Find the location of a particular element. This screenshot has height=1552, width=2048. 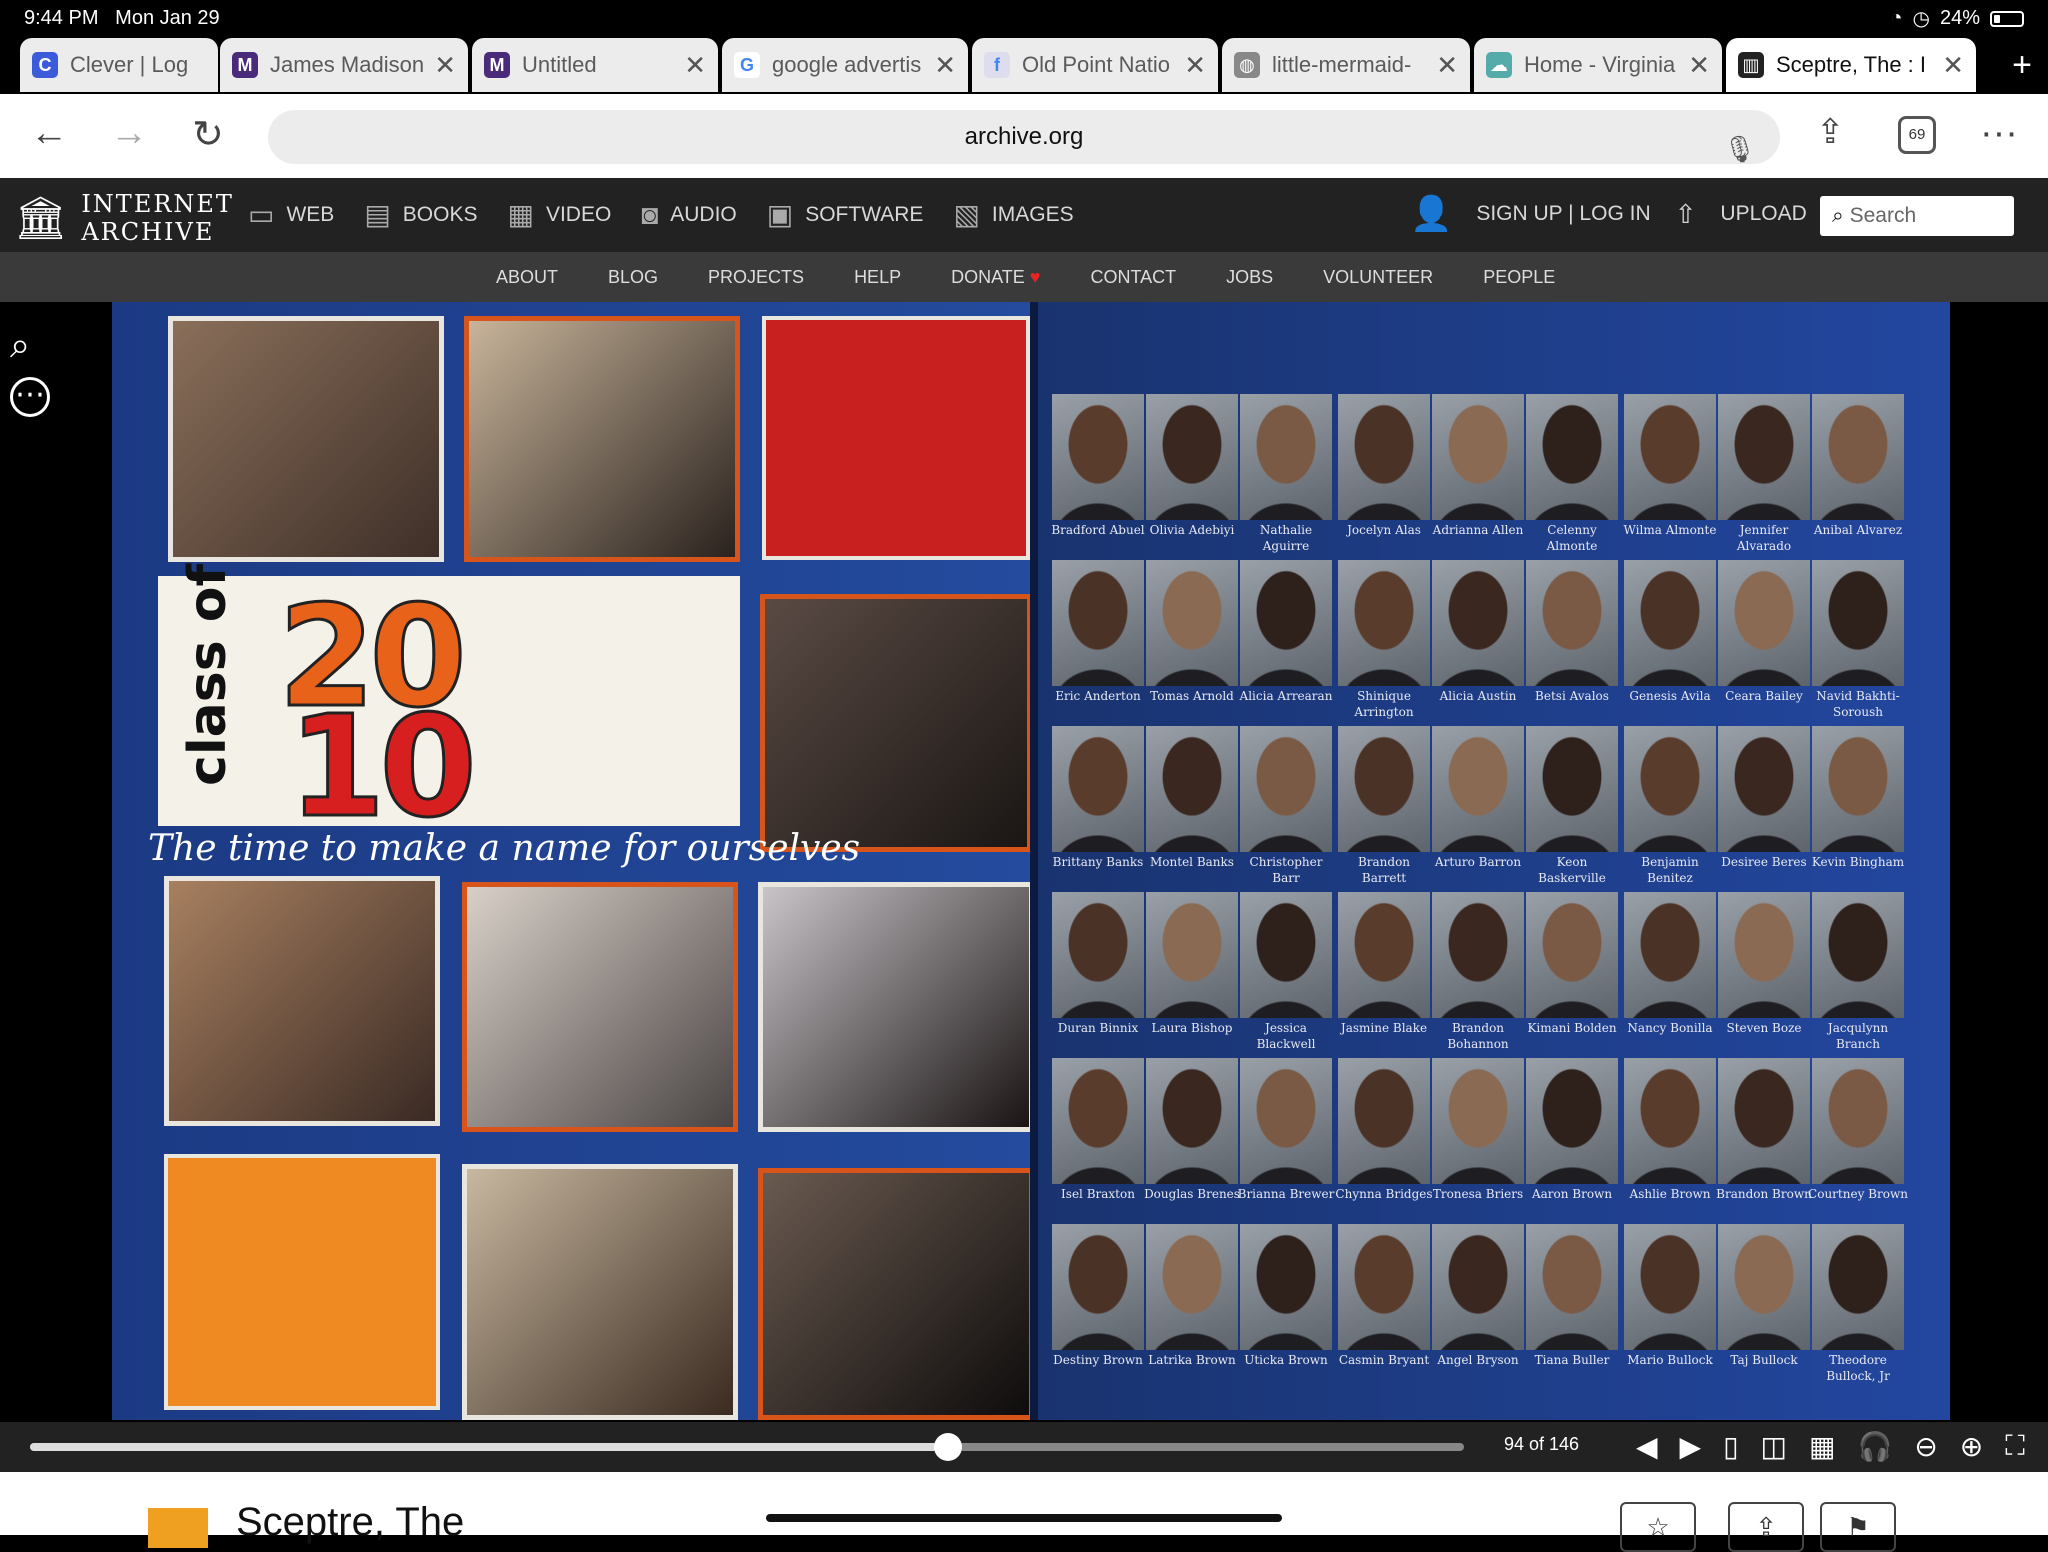

student-portrait: Tronesa Briers is located at coordinates (1479, 1141).